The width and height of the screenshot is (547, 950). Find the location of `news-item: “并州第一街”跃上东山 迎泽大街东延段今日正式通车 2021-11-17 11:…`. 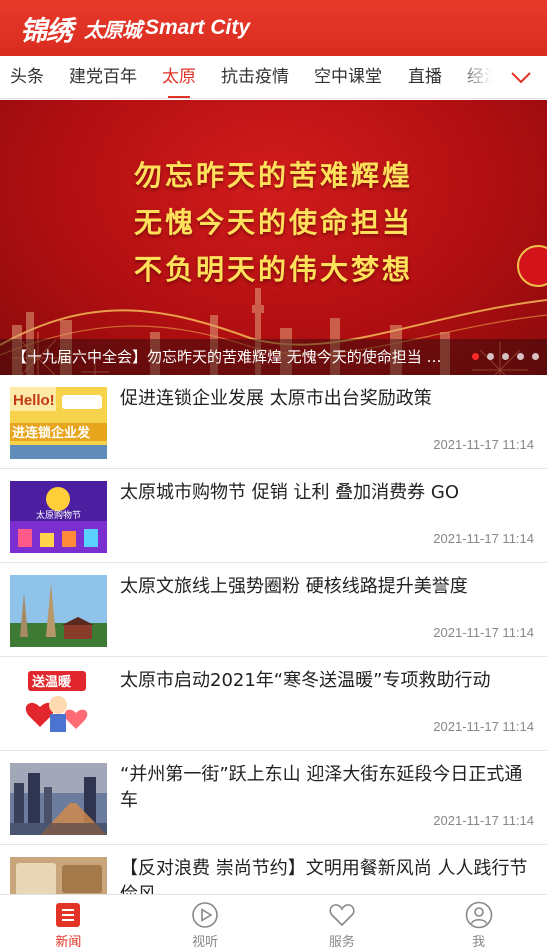

news-item: “并州第一街”跃上东山 迎泽大街东延段今日正式通车 2021-11-17 11:… is located at coordinates (273, 798).